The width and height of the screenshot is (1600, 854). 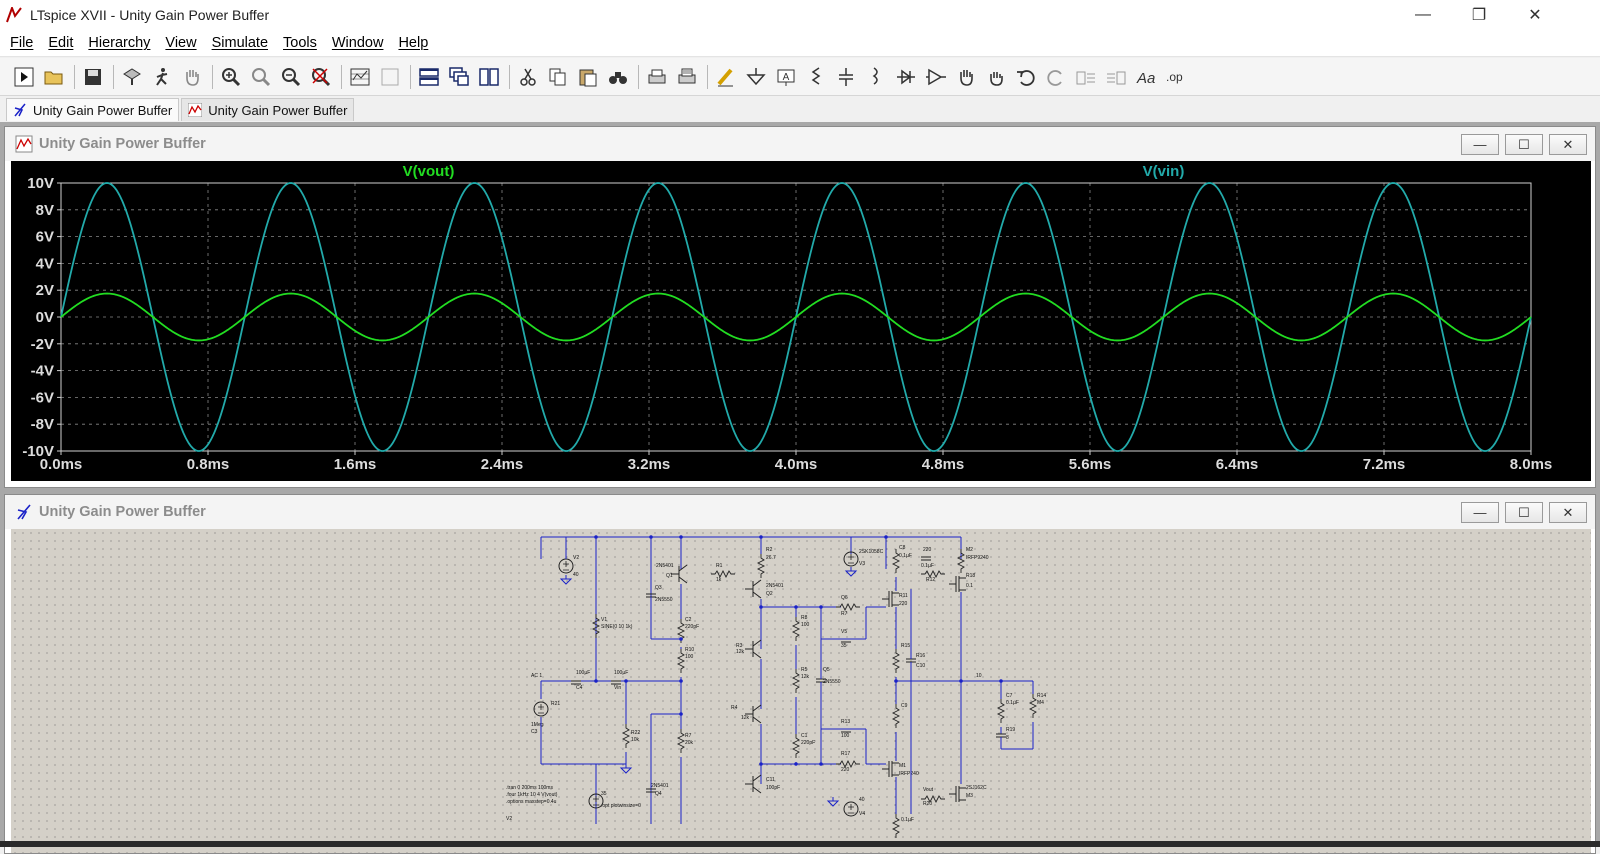 I want to click on capacitor-button, so click(x=846, y=77).